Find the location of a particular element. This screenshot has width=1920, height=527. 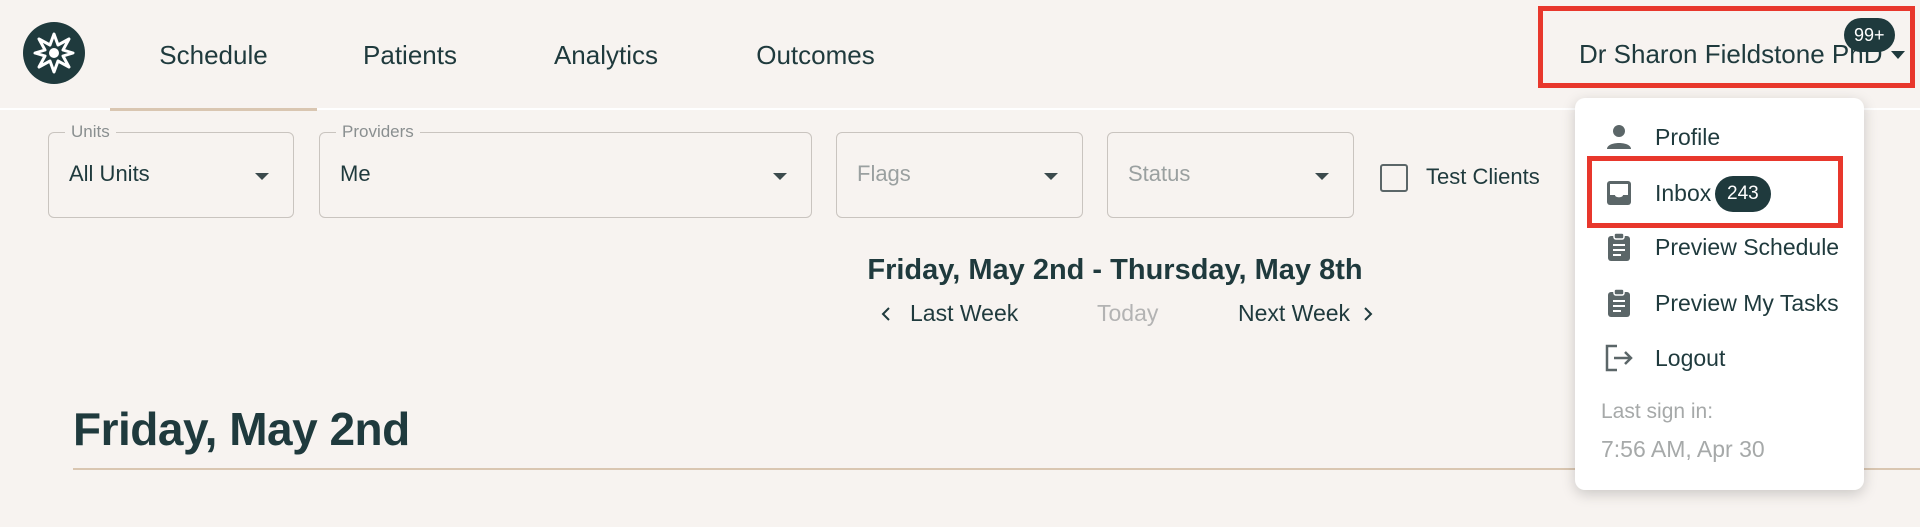

chevron-right-icon is located at coordinates (1368, 313).